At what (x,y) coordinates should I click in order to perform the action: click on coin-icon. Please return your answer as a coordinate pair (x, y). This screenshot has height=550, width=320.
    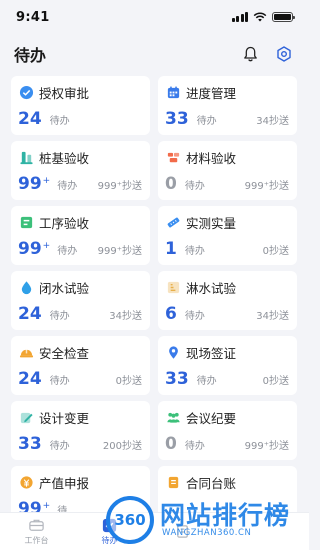
    Looking at the image, I should click on (26, 482).